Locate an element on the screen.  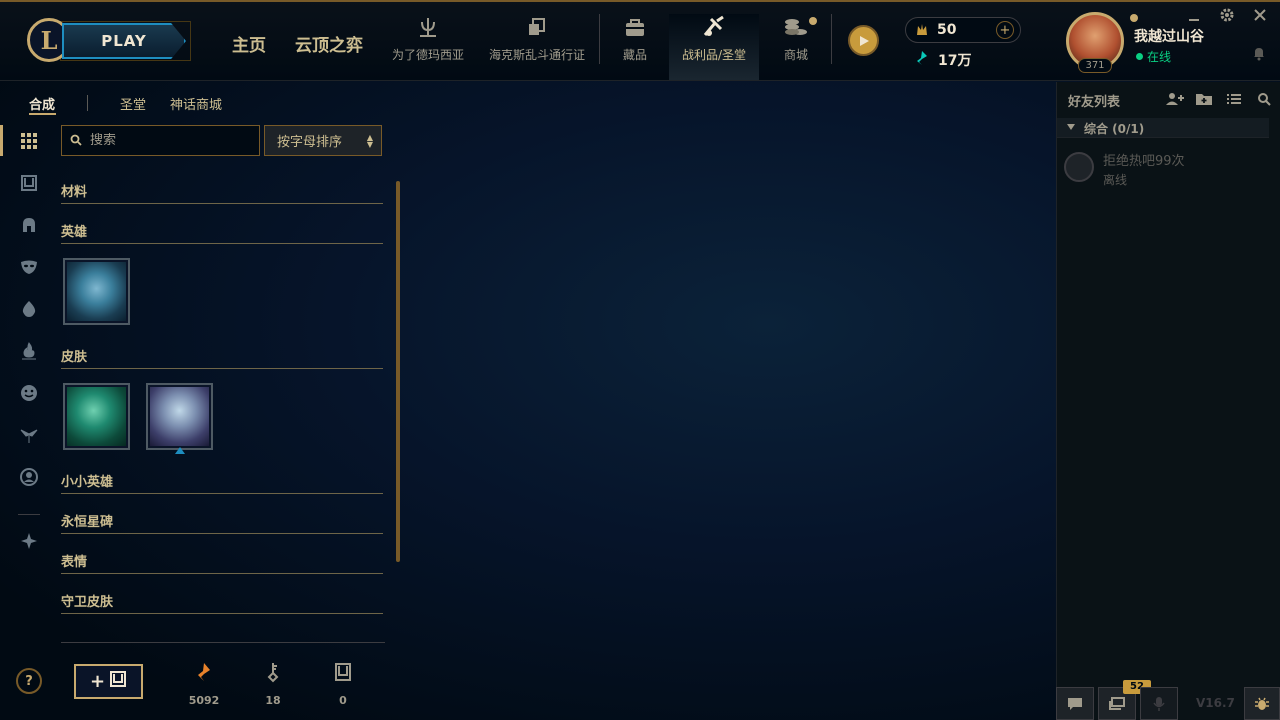
nav-pass-label: 海克斯乱斗通行证 is located at coordinates (536, 55).